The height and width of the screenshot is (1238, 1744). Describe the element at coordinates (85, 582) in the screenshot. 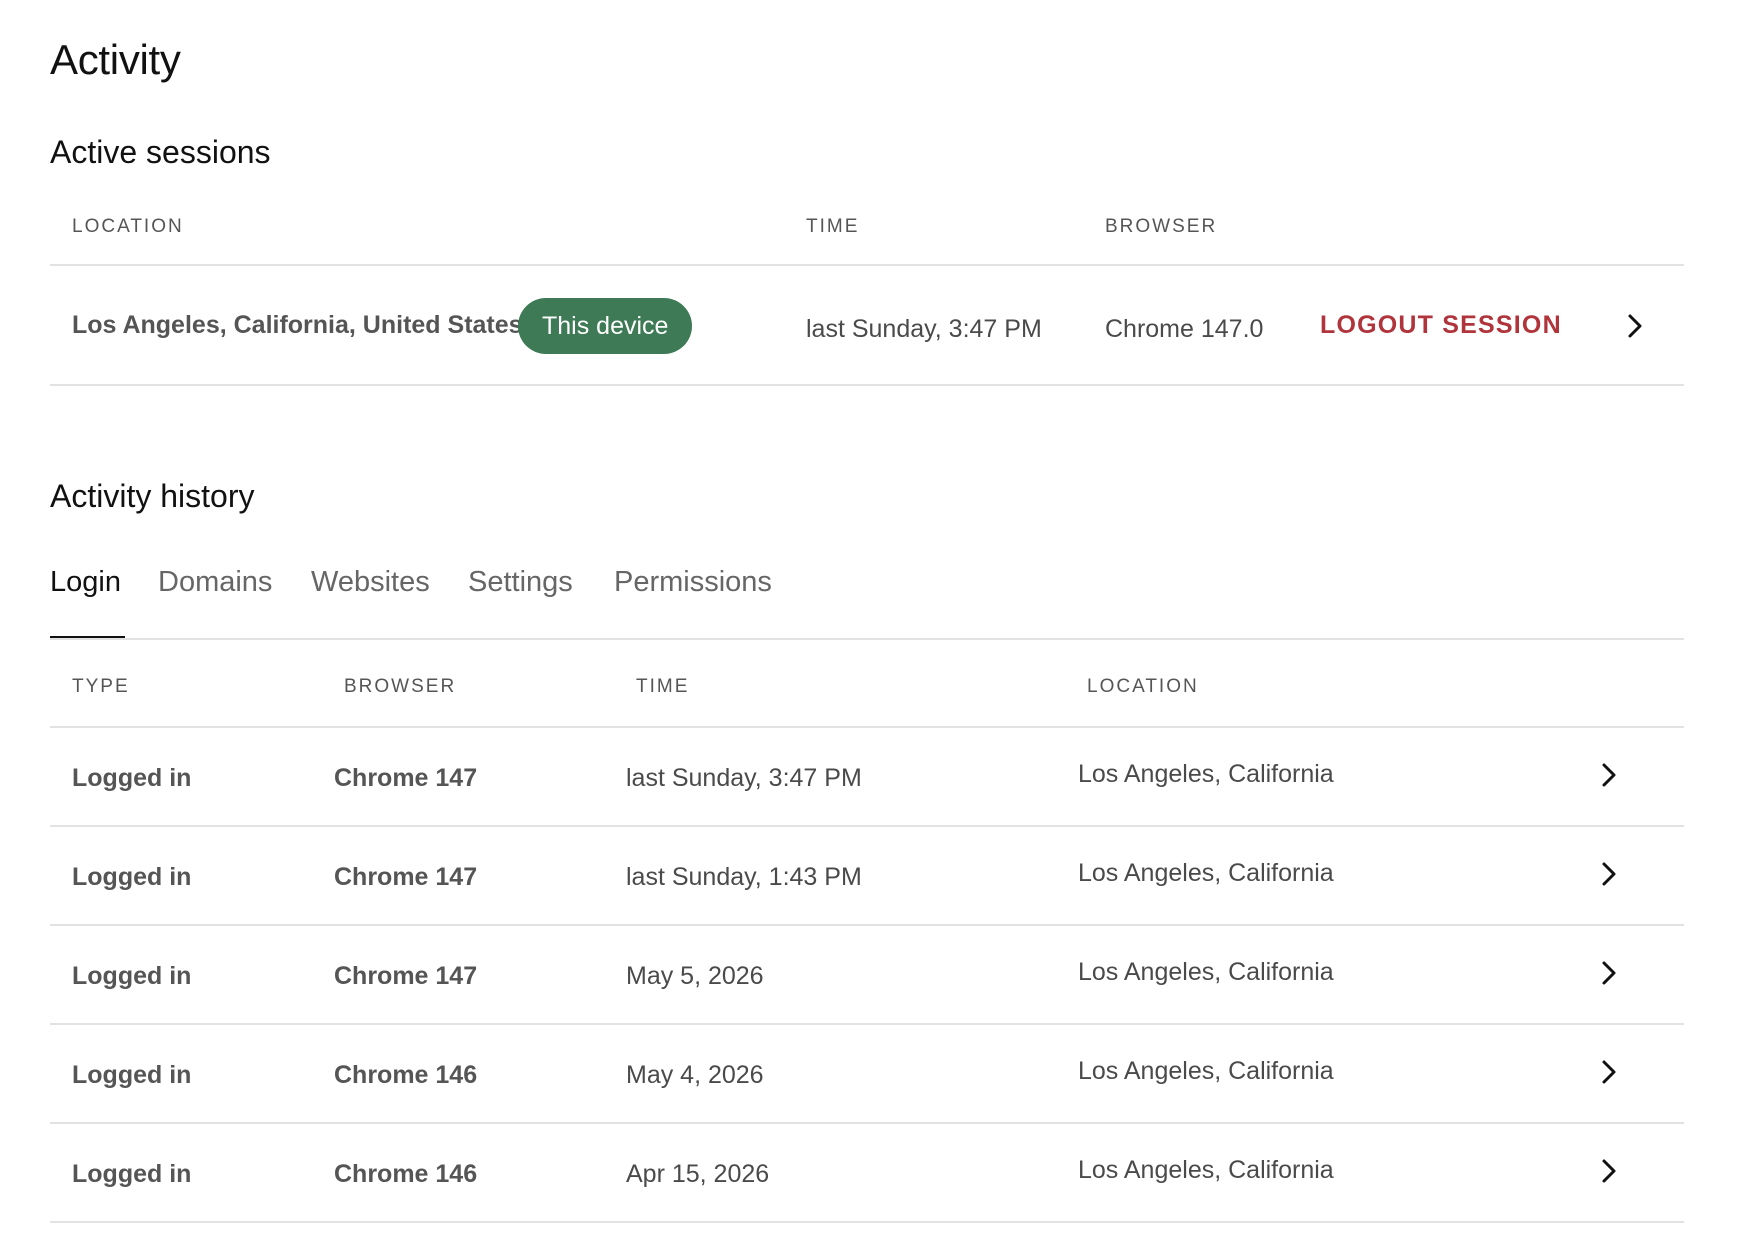

I see `tab-login: Login` at that location.